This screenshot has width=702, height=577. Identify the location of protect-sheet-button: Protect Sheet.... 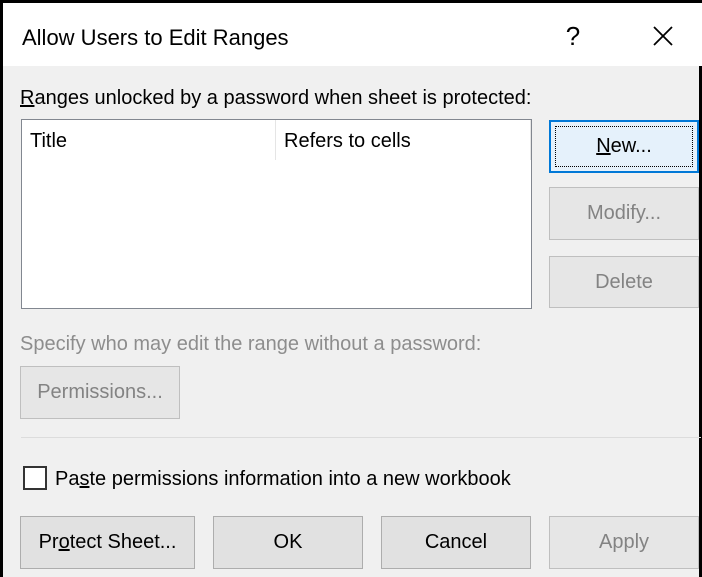
(107, 542).